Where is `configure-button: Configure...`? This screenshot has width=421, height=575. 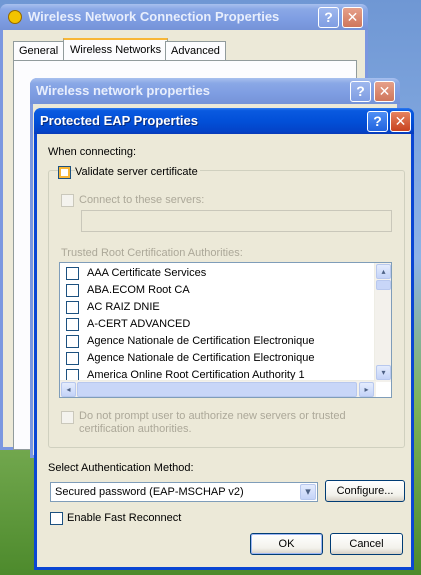
configure-button: Configure... is located at coordinates (365, 491).